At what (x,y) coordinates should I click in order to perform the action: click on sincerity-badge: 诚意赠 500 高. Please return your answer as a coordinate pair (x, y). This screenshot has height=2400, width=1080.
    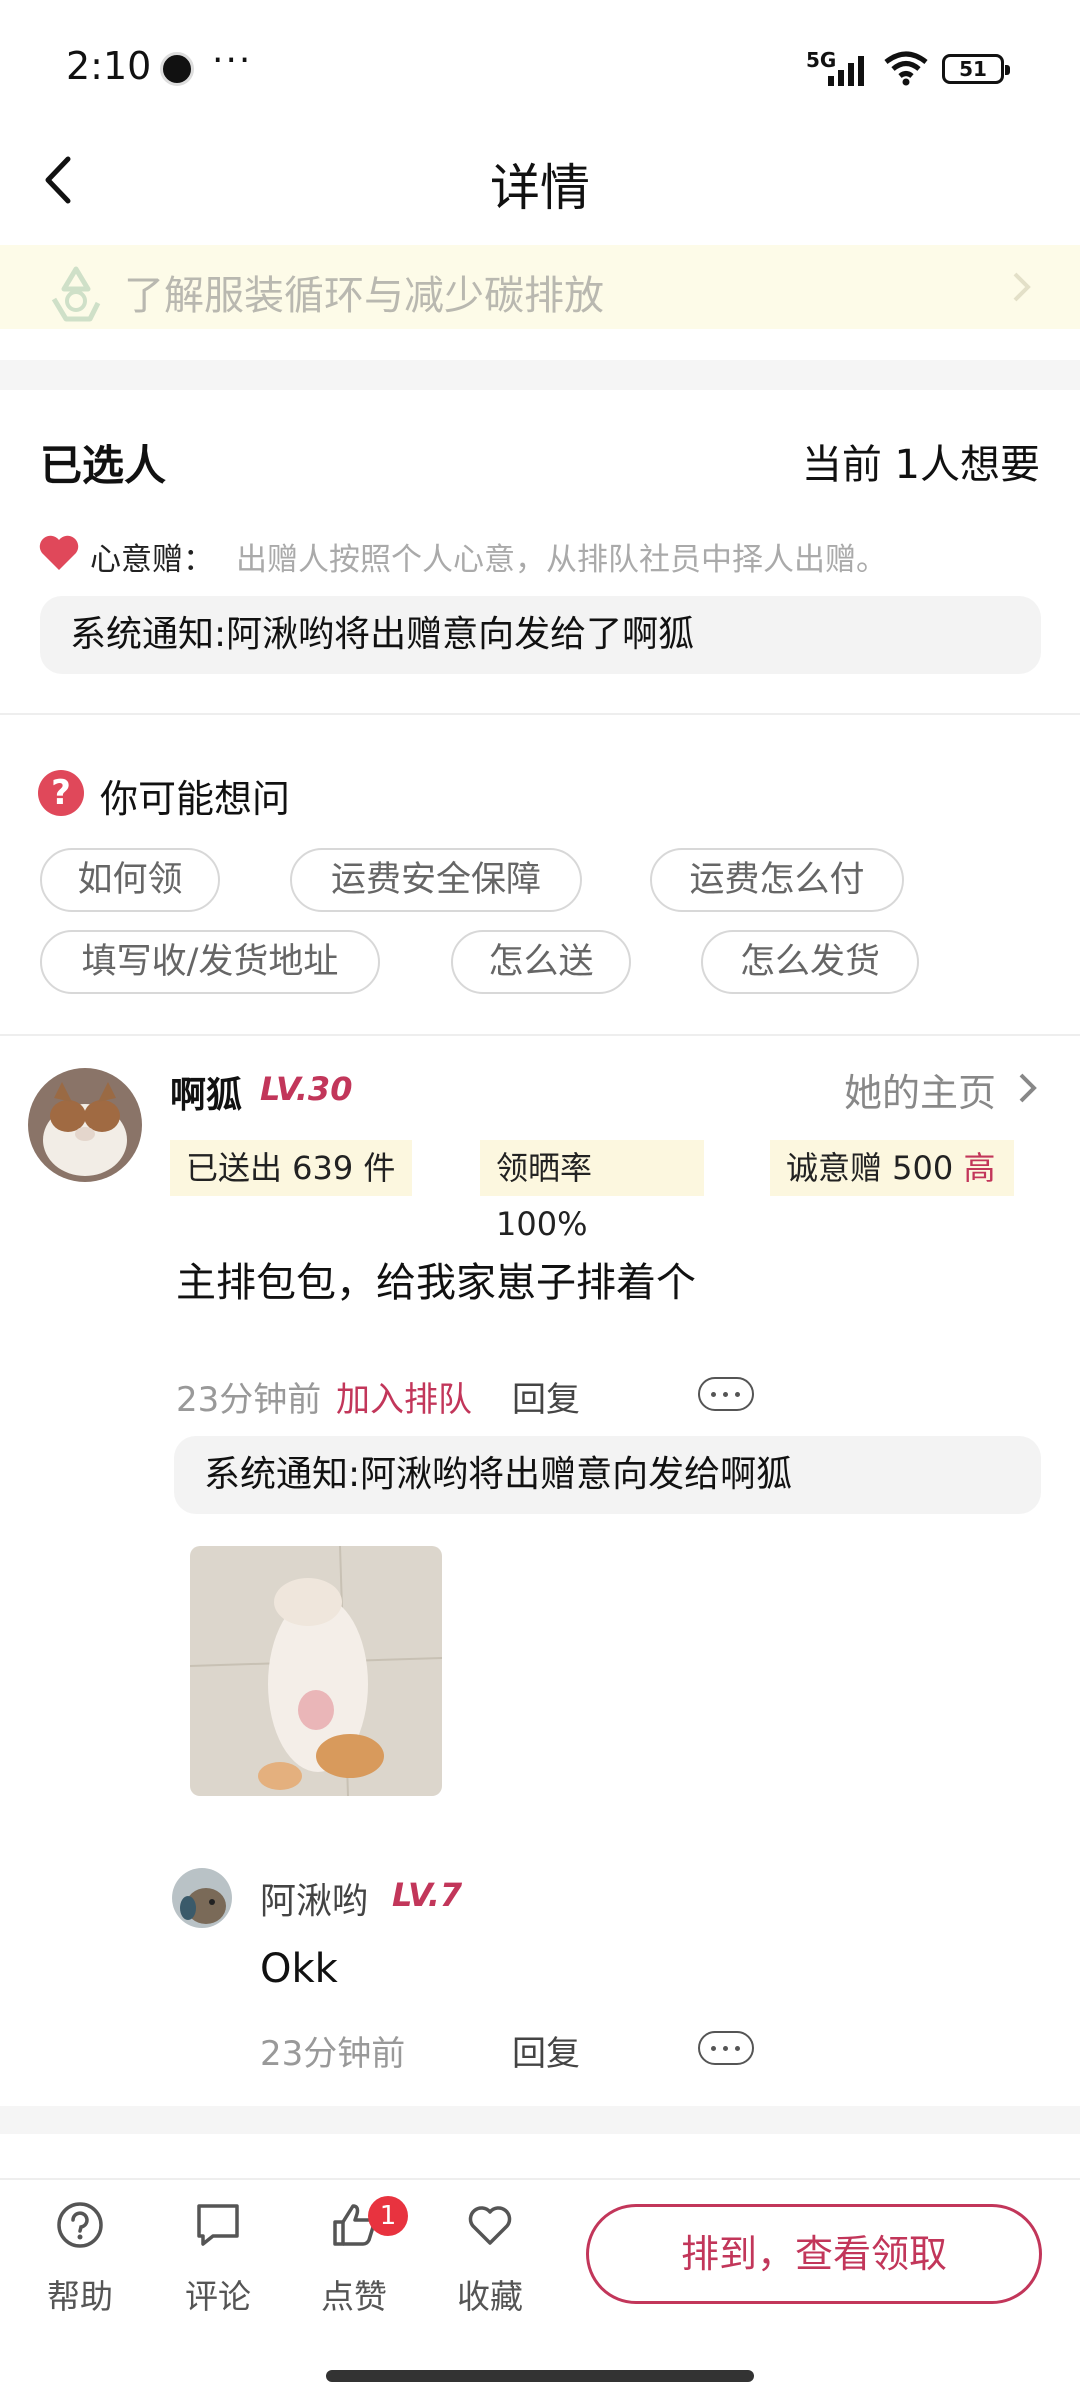
    Looking at the image, I should click on (892, 1168).